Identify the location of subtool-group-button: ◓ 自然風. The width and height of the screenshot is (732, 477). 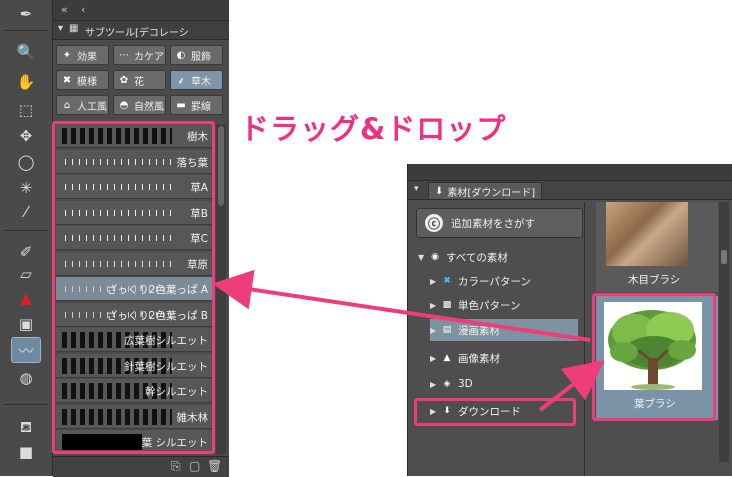
(139, 105).